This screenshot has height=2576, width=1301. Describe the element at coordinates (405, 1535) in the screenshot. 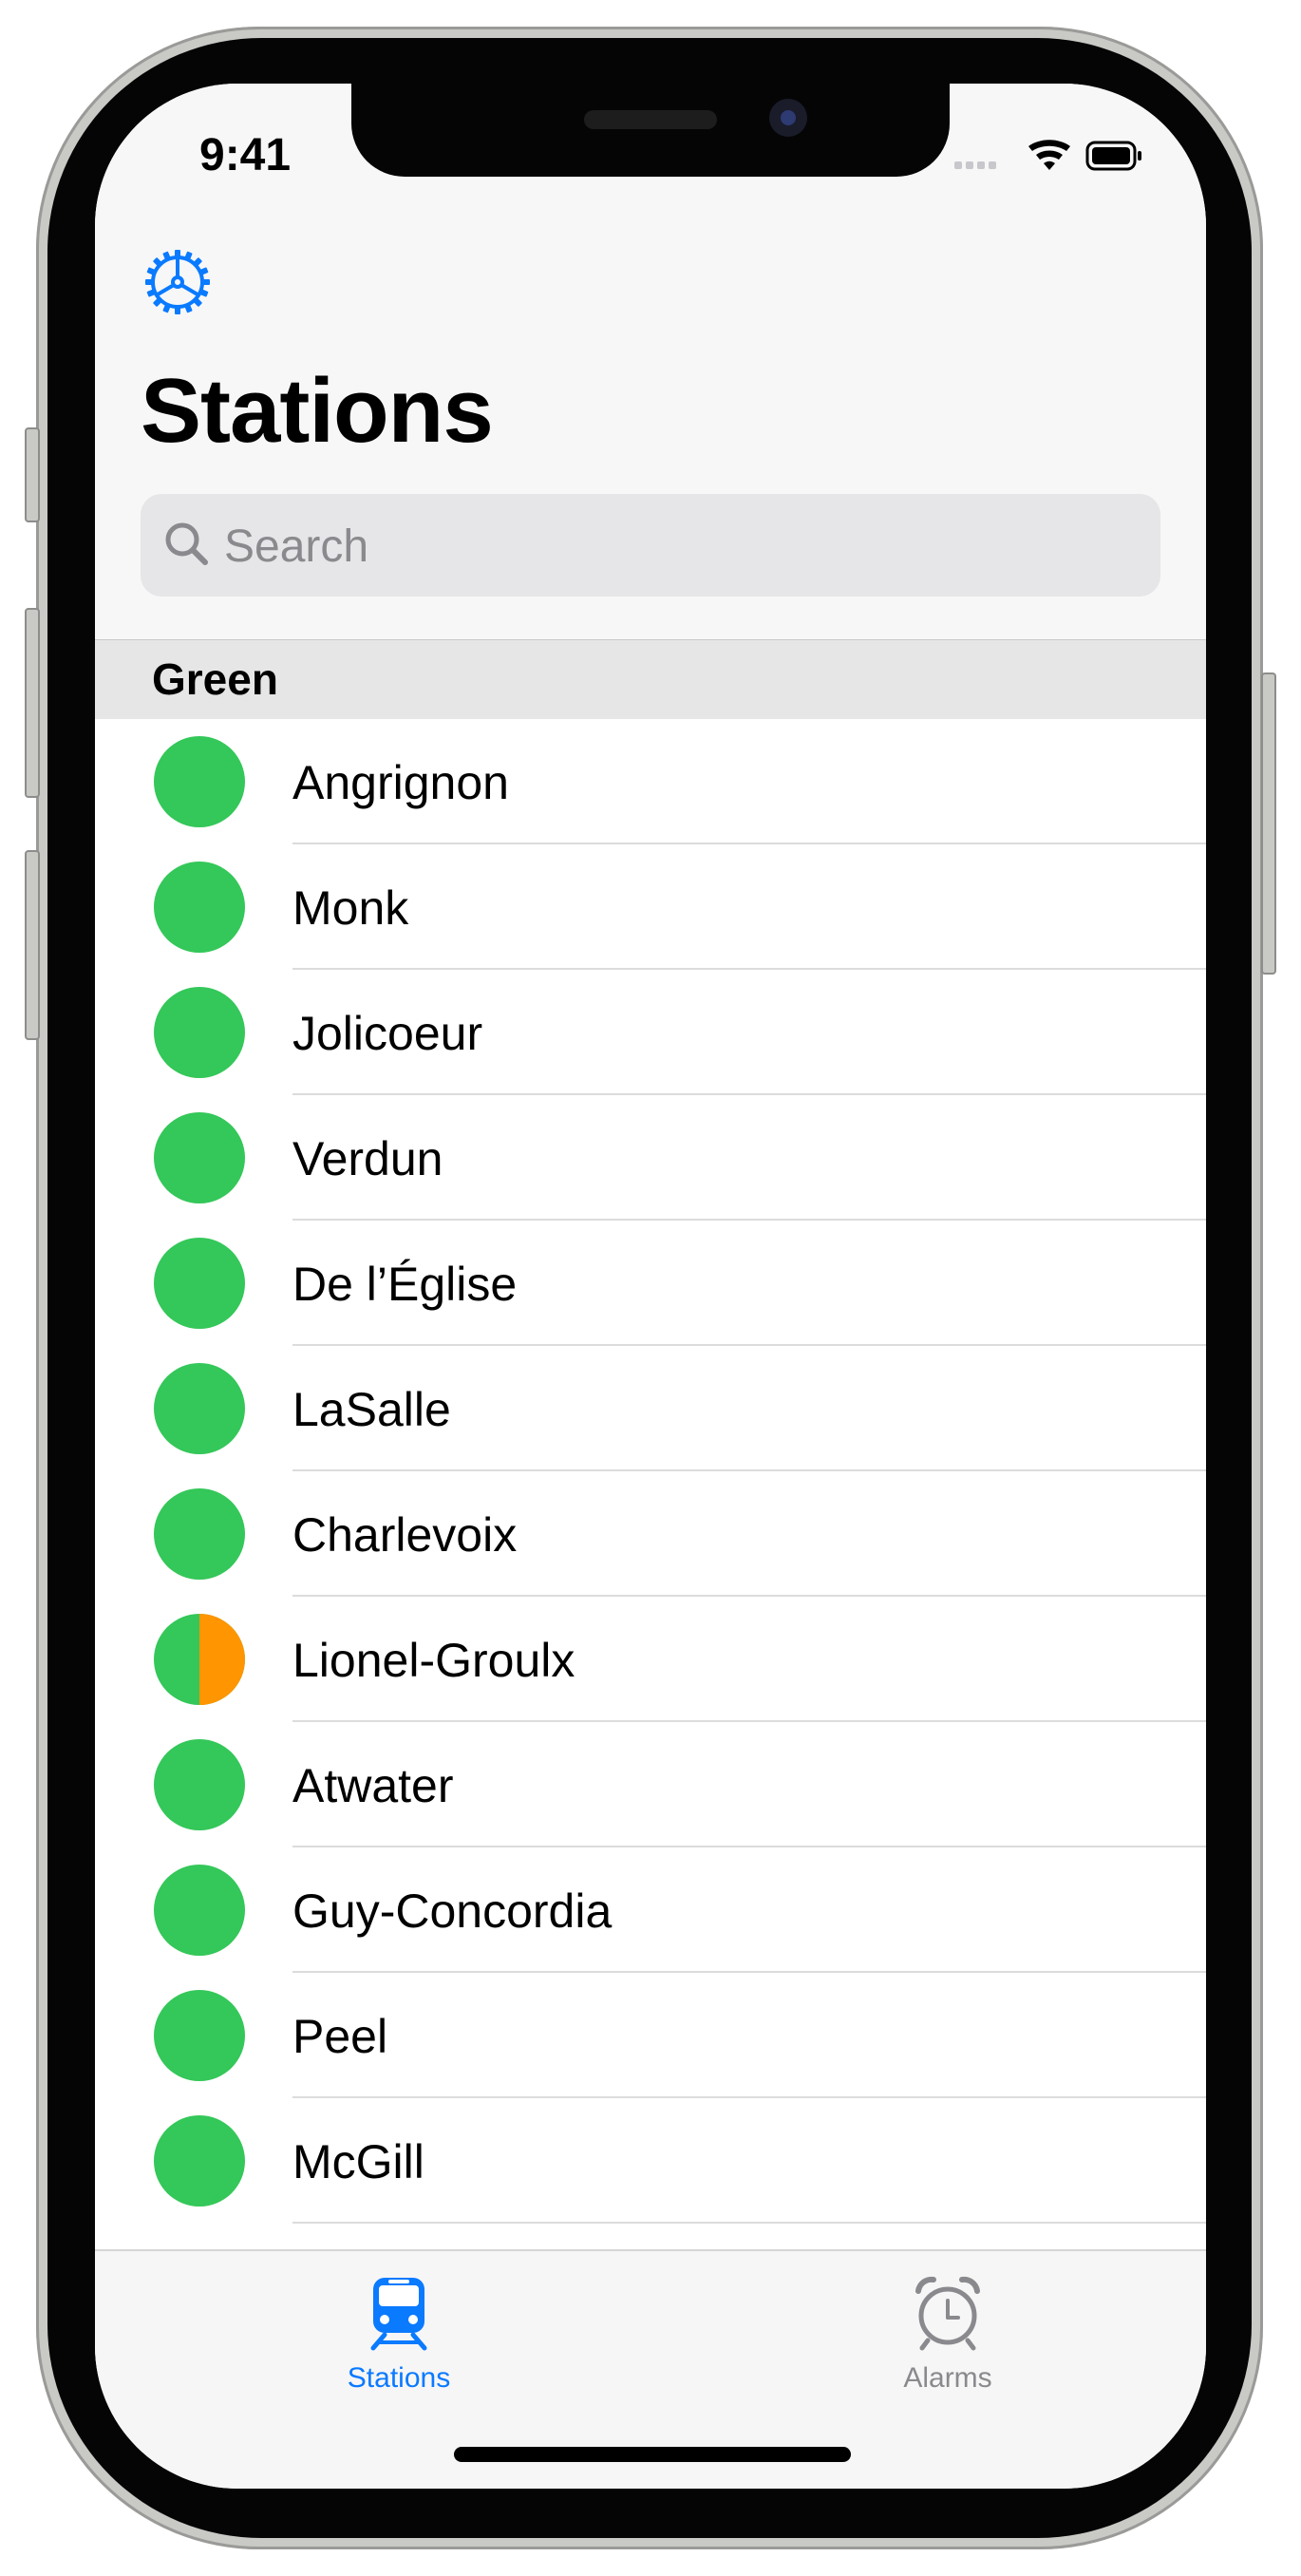

I see `station-name: Charlevoix` at that location.